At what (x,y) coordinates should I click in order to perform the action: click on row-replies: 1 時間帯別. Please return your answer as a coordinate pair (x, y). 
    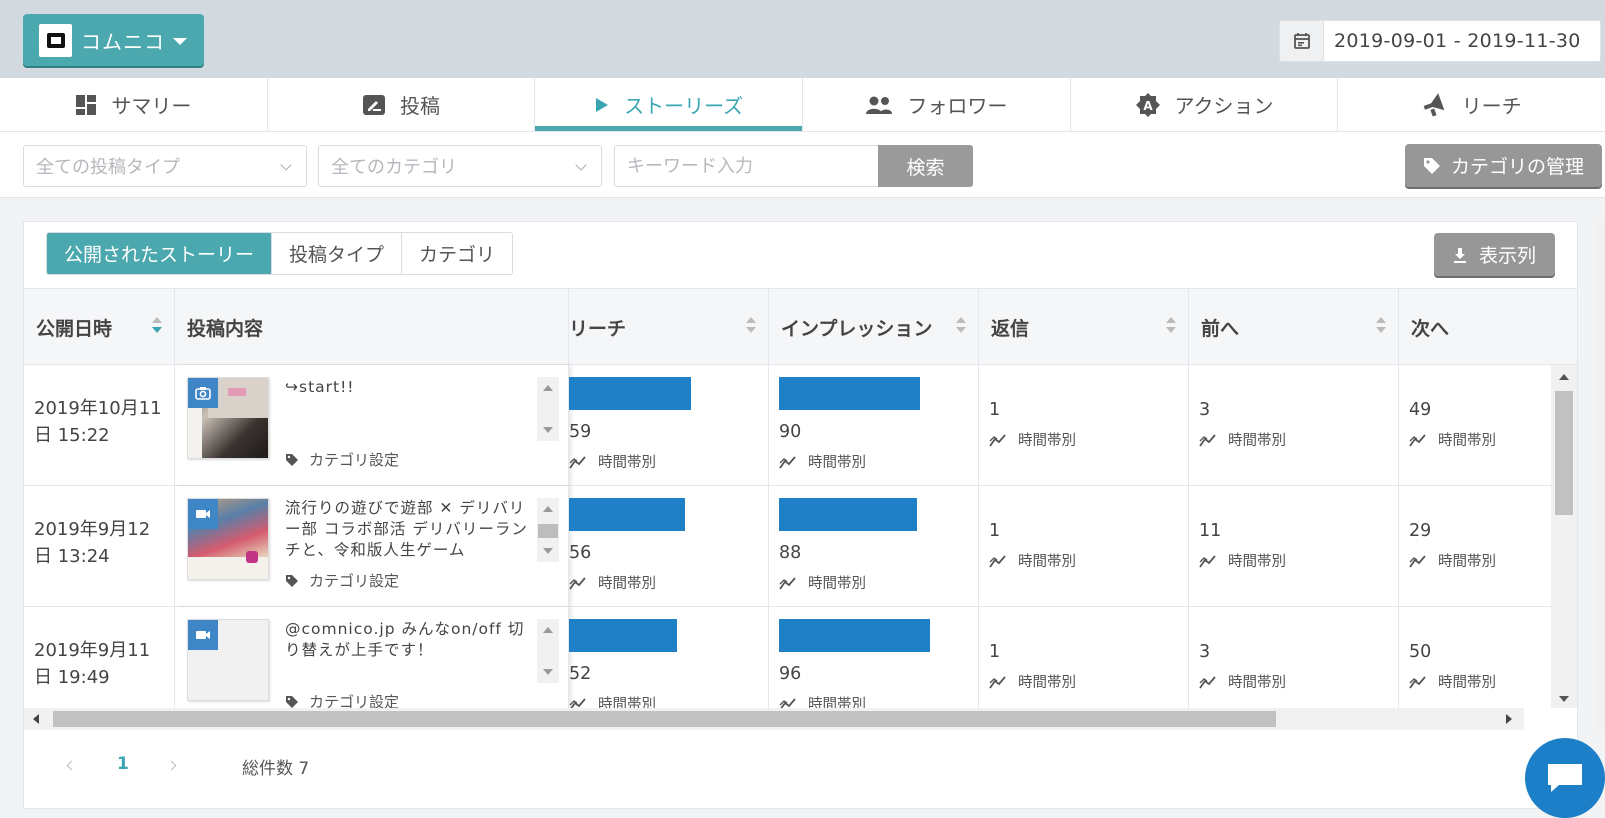
    Looking at the image, I should click on (1084, 546).